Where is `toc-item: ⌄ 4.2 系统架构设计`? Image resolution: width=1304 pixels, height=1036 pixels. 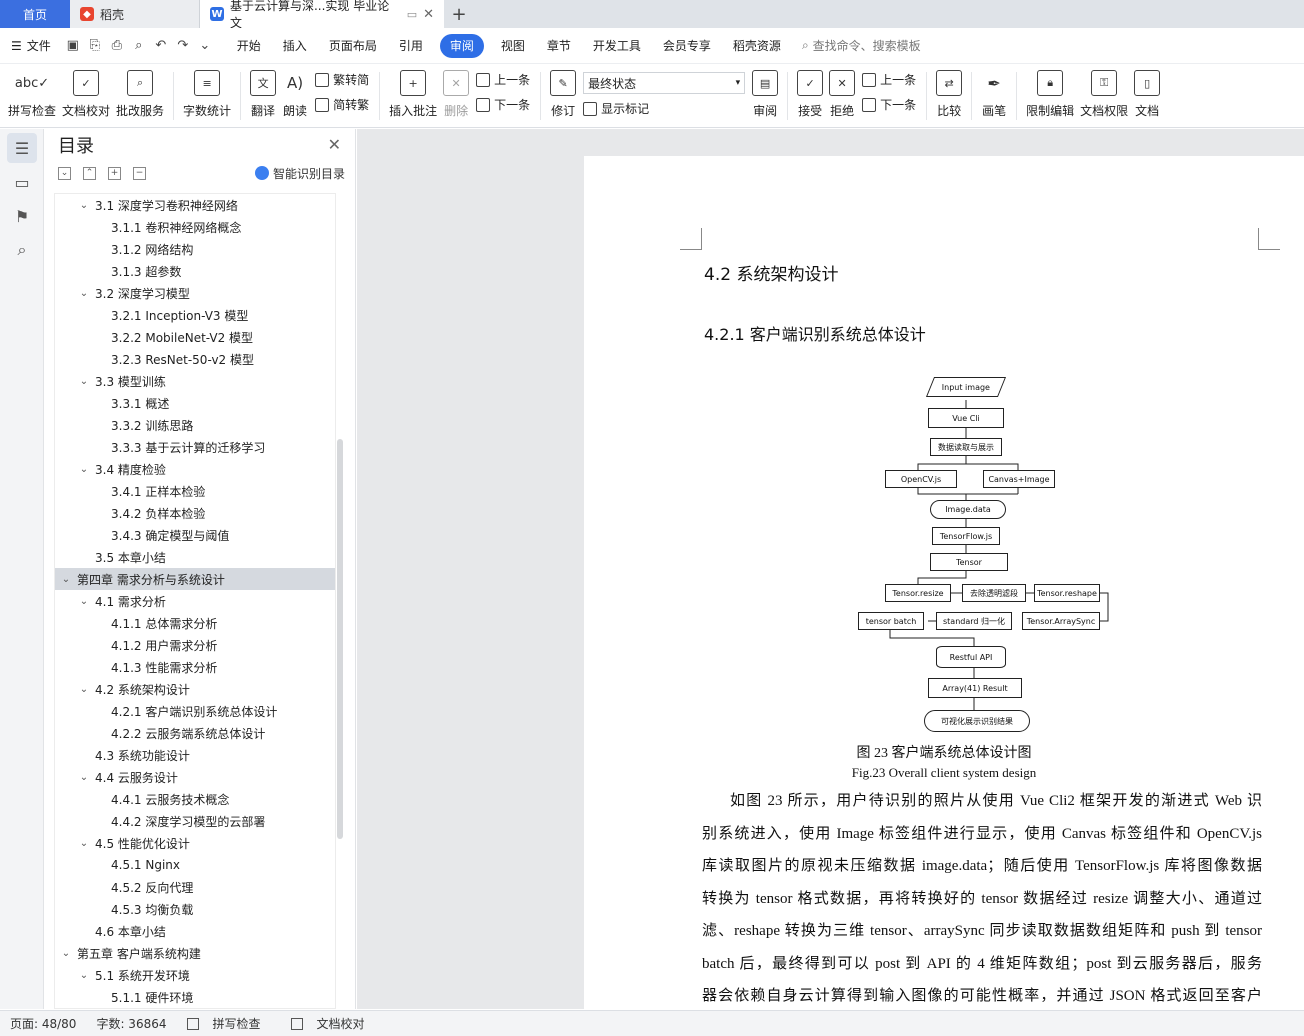 toc-item: ⌄ 4.2 系统架构设计 is located at coordinates (195, 689).